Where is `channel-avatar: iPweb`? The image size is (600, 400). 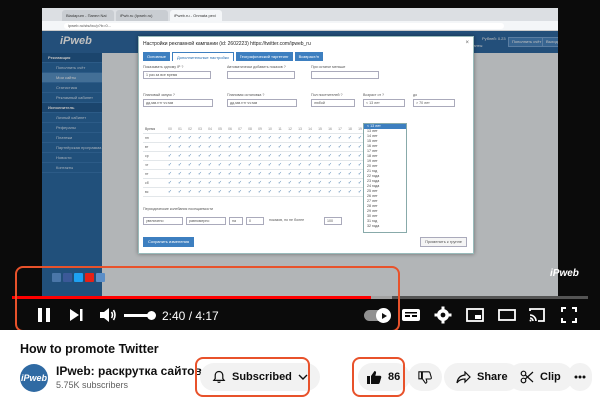
channel-avatar: iPweb is located at coordinates (34, 378).